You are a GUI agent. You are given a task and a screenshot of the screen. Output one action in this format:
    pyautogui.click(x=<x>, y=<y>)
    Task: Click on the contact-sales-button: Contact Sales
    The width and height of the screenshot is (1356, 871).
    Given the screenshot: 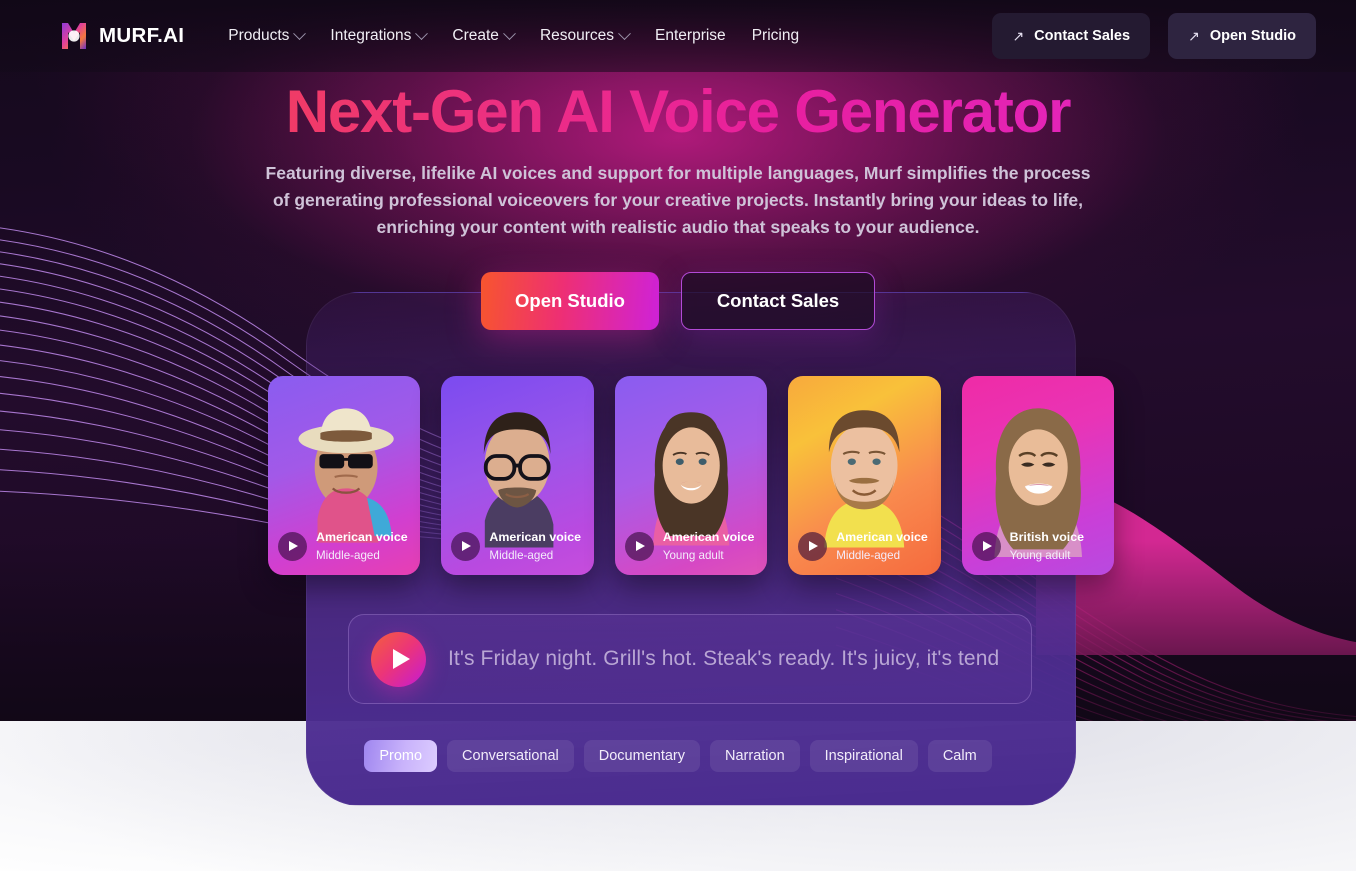 What is the action you would take?
    pyautogui.click(x=778, y=301)
    